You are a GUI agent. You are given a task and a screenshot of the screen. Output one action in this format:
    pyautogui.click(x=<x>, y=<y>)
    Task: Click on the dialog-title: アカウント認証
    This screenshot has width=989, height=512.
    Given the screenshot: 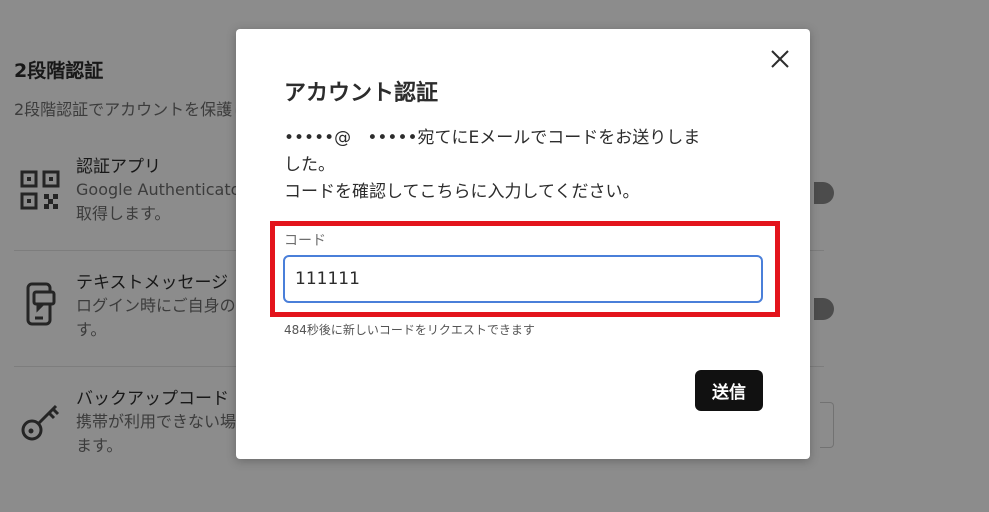 What is the action you would take?
    pyautogui.click(x=361, y=93)
    